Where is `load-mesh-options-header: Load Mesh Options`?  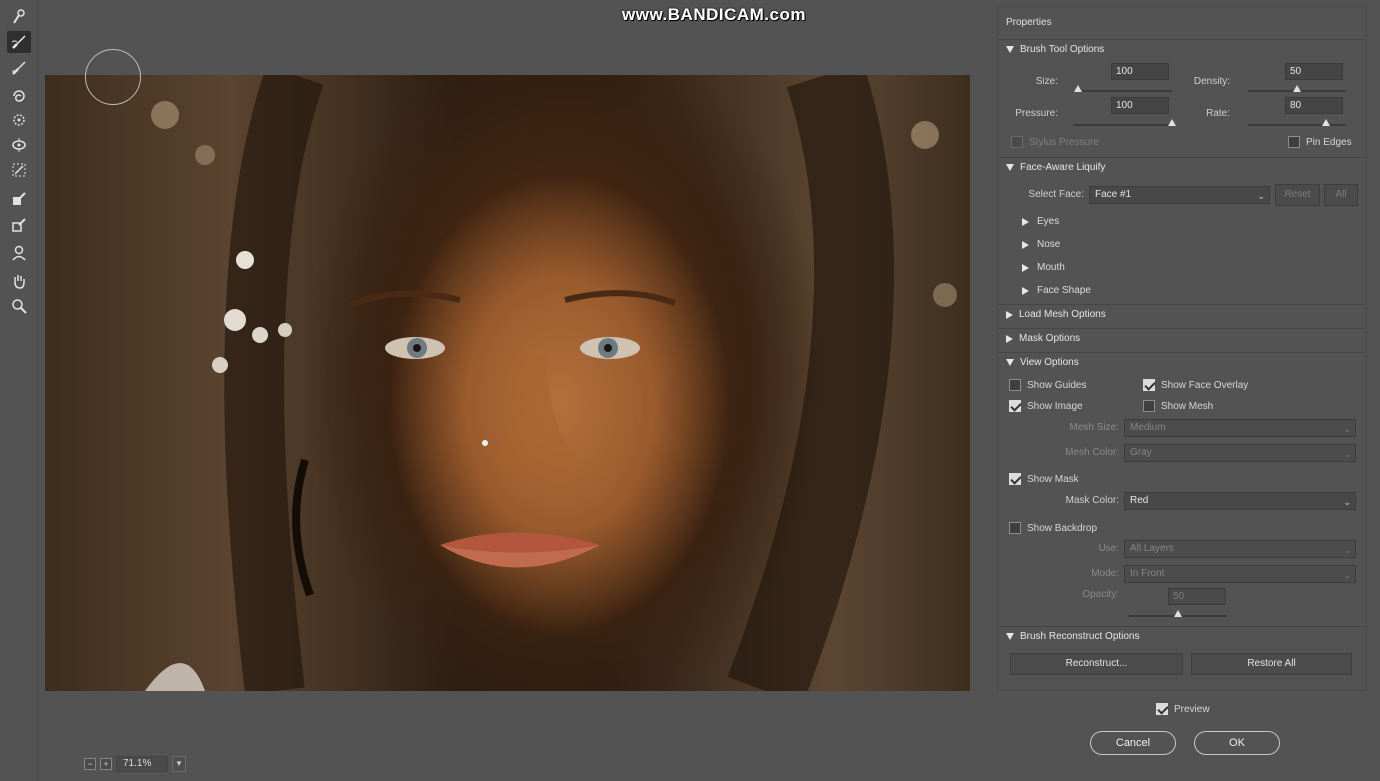
load-mesh-options-header: Load Mesh Options is located at coordinates (1181, 314).